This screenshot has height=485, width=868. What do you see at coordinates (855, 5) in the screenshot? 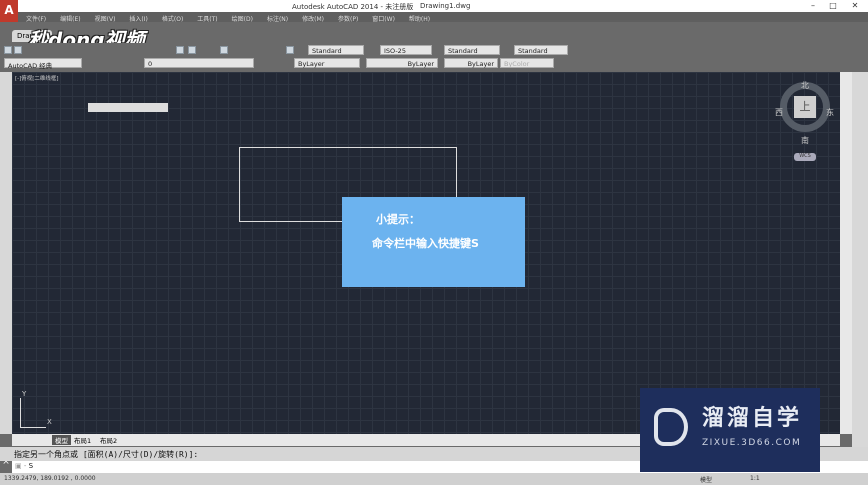
I see `close-button: ✕` at bounding box center [855, 5].